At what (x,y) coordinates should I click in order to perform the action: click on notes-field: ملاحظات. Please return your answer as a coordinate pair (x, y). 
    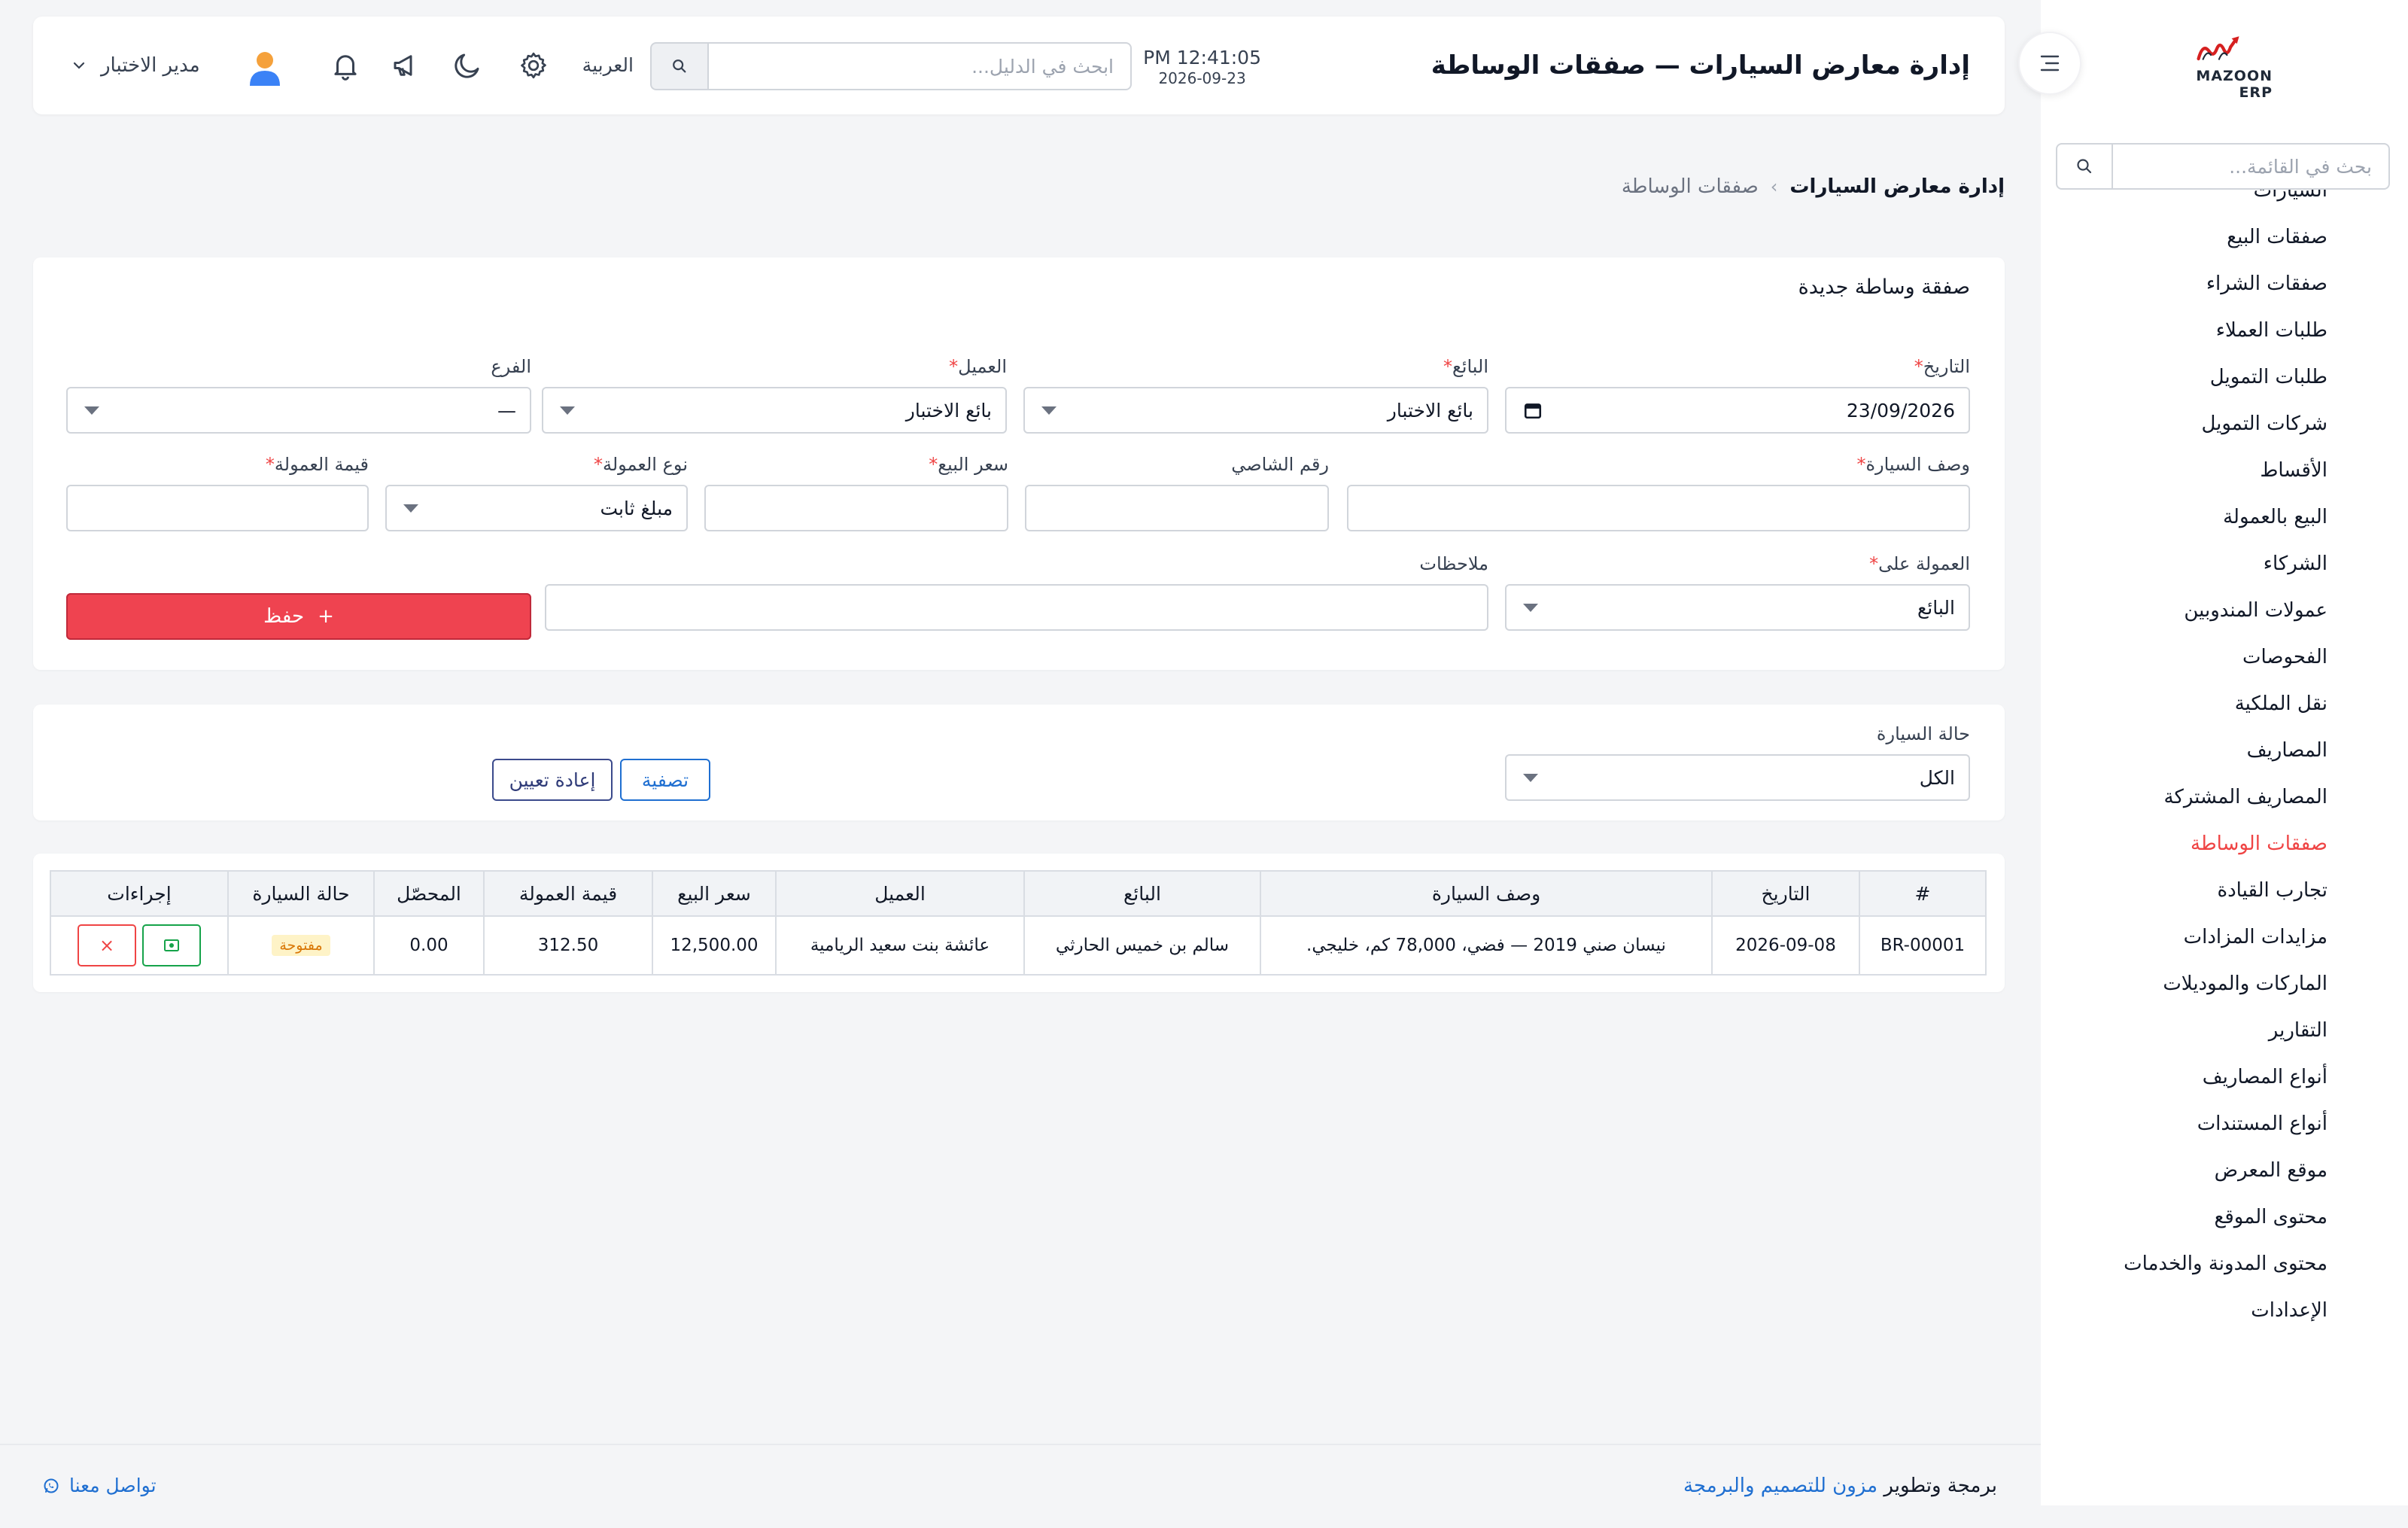
    Looking at the image, I should click on (1016, 591).